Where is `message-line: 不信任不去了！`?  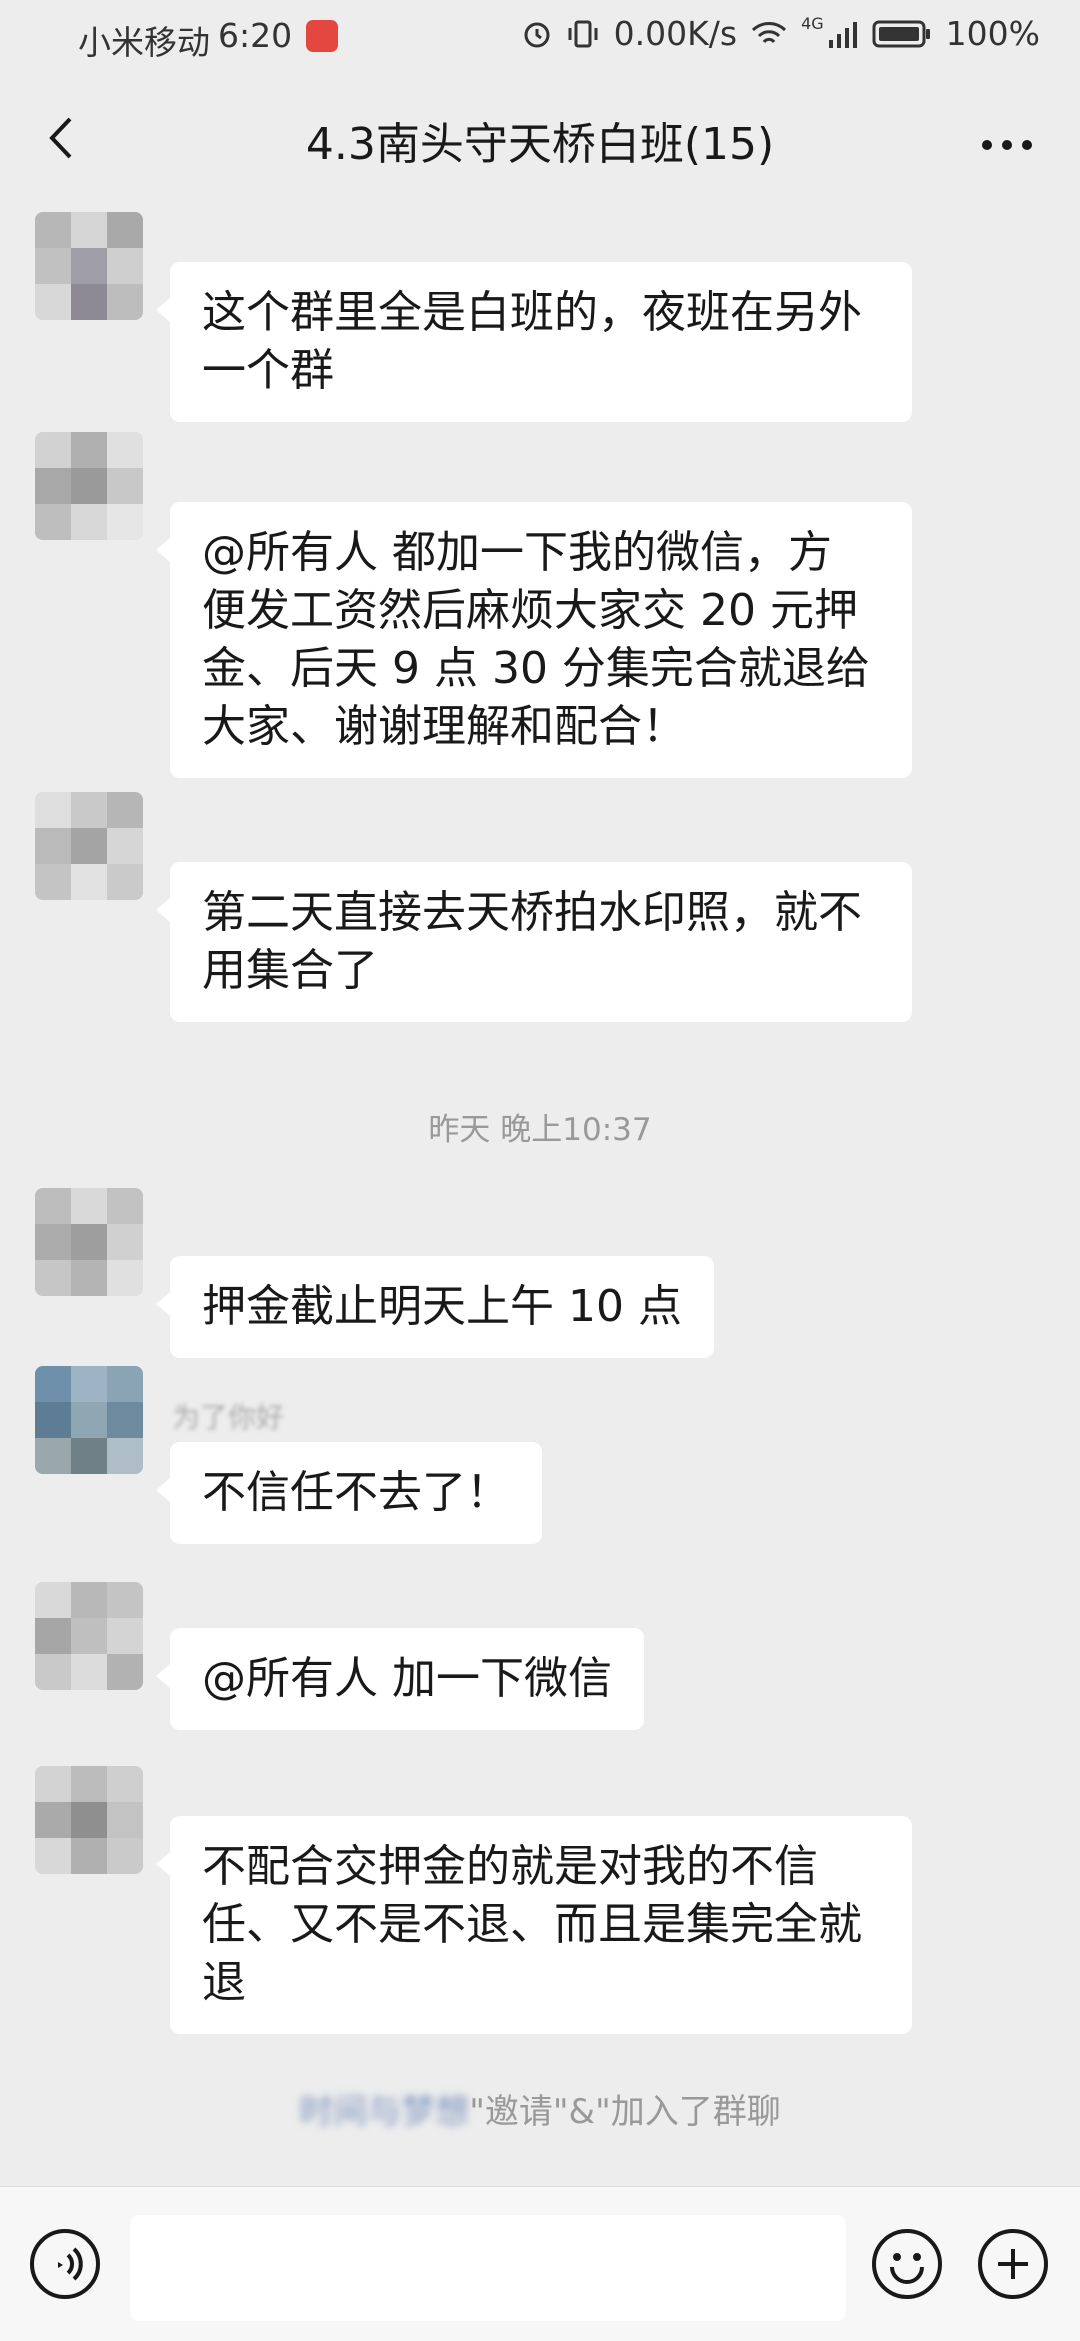
message-line: 不信任不去了！ is located at coordinates (356, 1492).